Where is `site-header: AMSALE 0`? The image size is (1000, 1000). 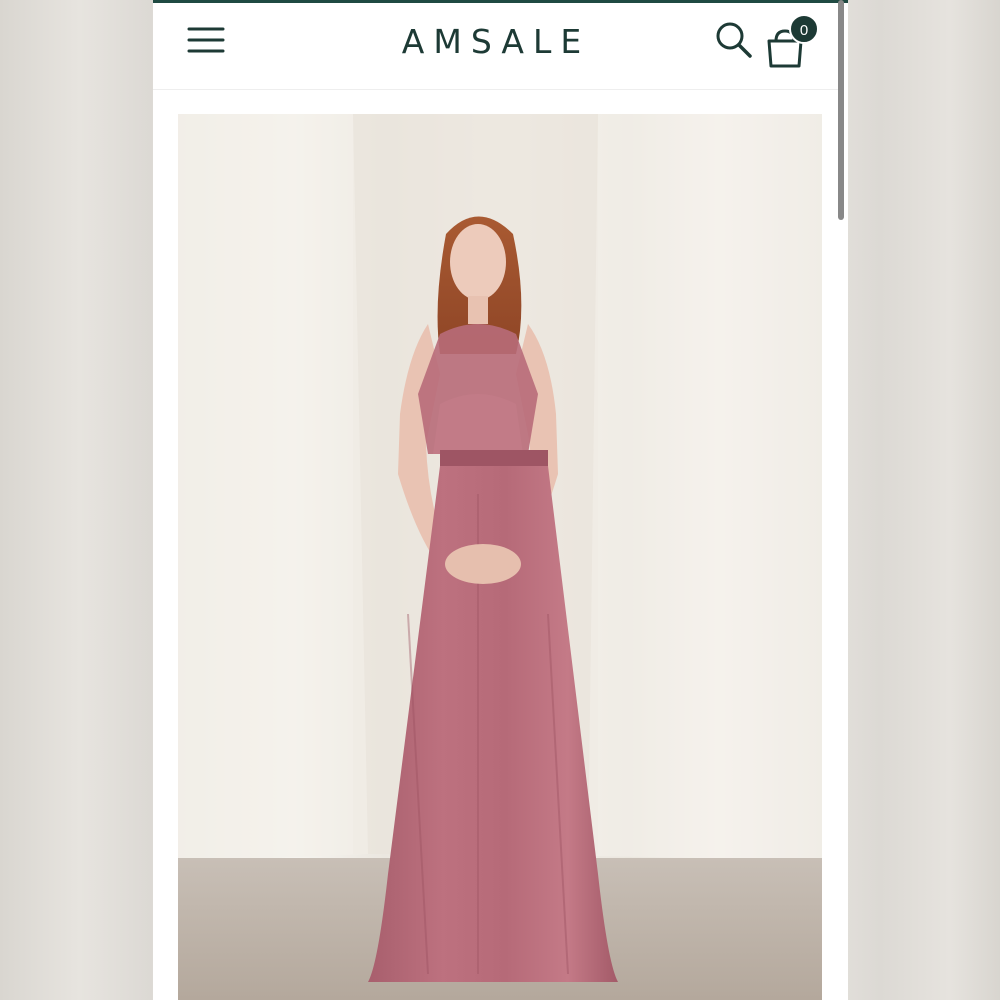
site-header: AMSALE 0 is located at coordinates (496, 46).